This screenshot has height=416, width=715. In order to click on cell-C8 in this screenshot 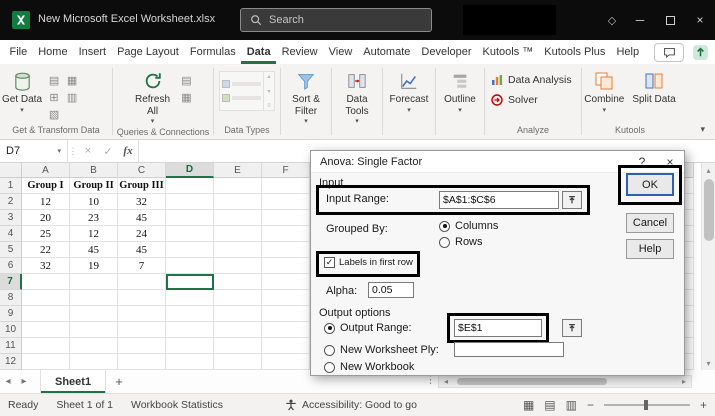, I will do `click(142, 298)`.